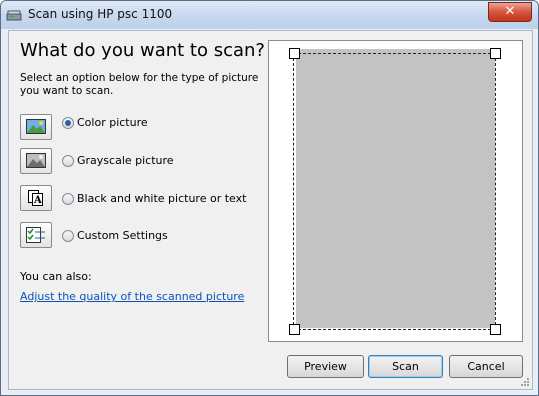 This screenshot has width=539, height=396. I want to click on title-bar: Scan using HP psc 1100 ✕, so click(269, 15).